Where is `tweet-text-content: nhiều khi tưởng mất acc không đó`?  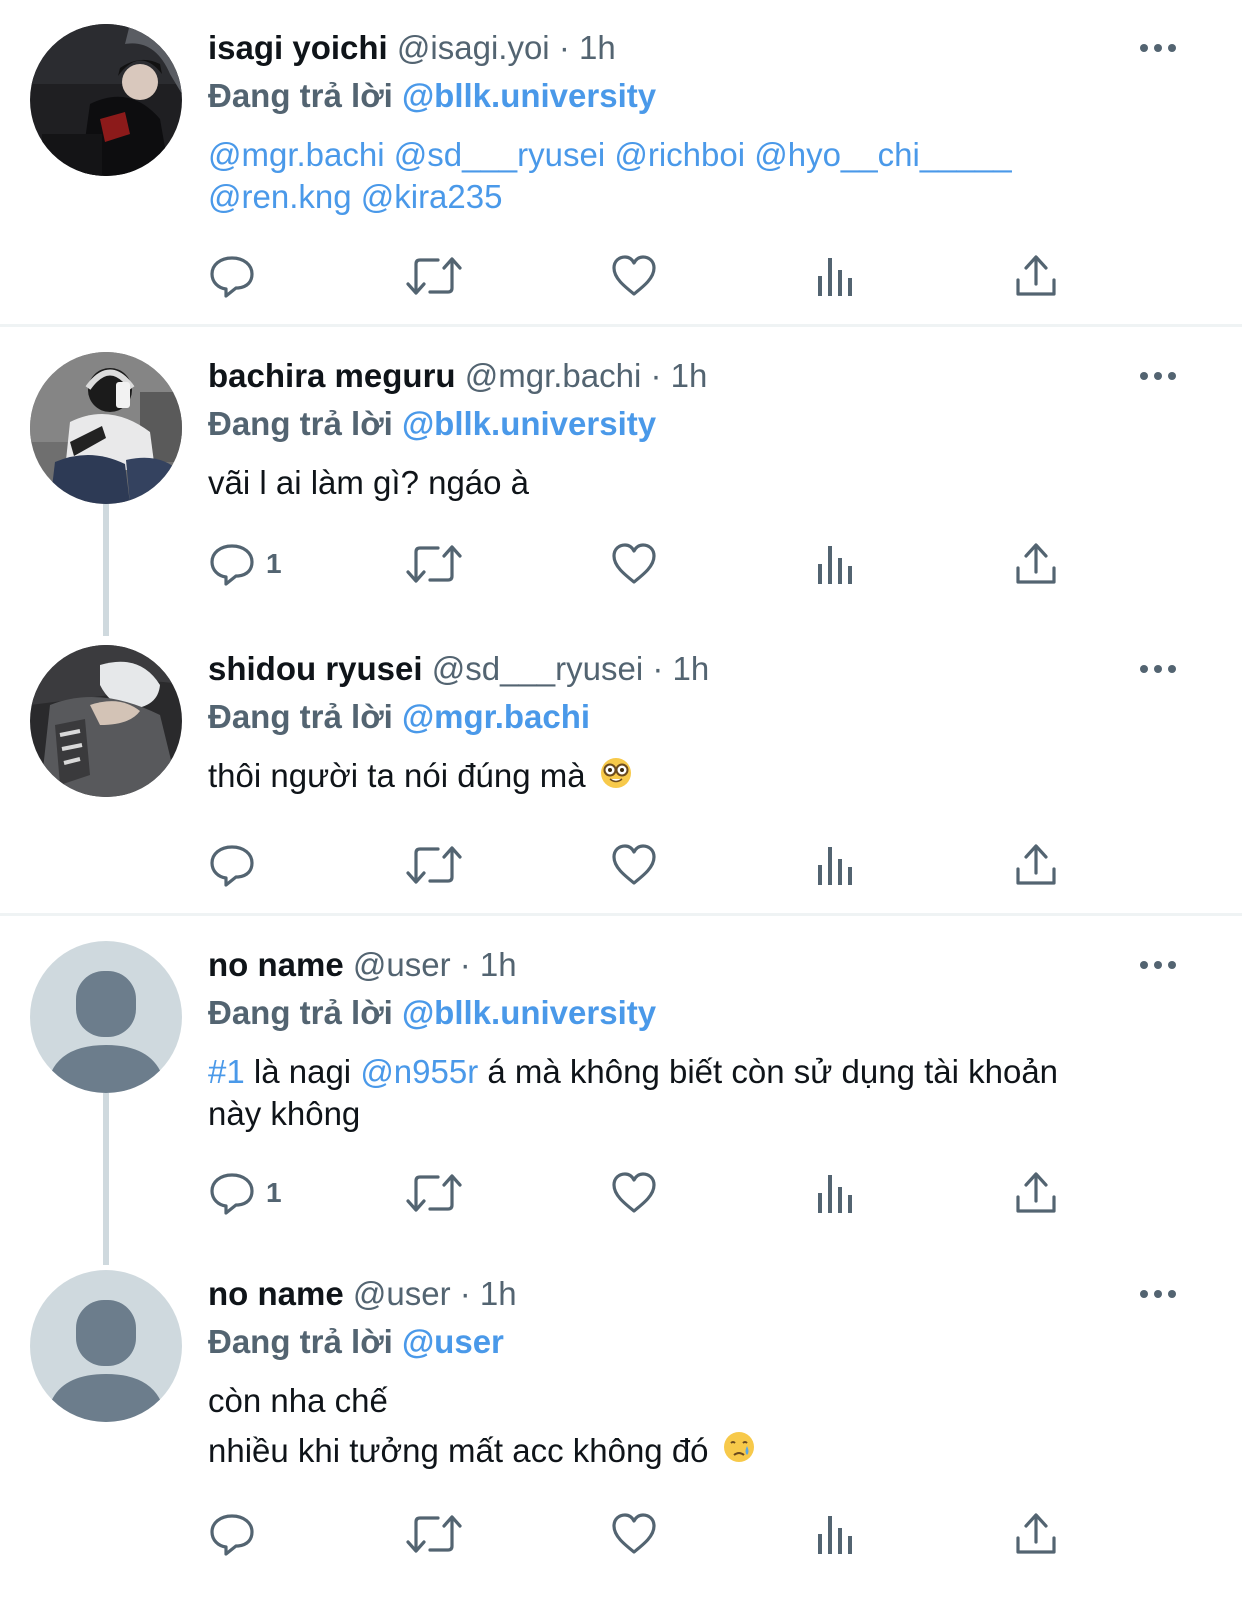 tweet-text-content: nhiều khi tưởng mất acc không đó is located at coordinates (458, 1450).